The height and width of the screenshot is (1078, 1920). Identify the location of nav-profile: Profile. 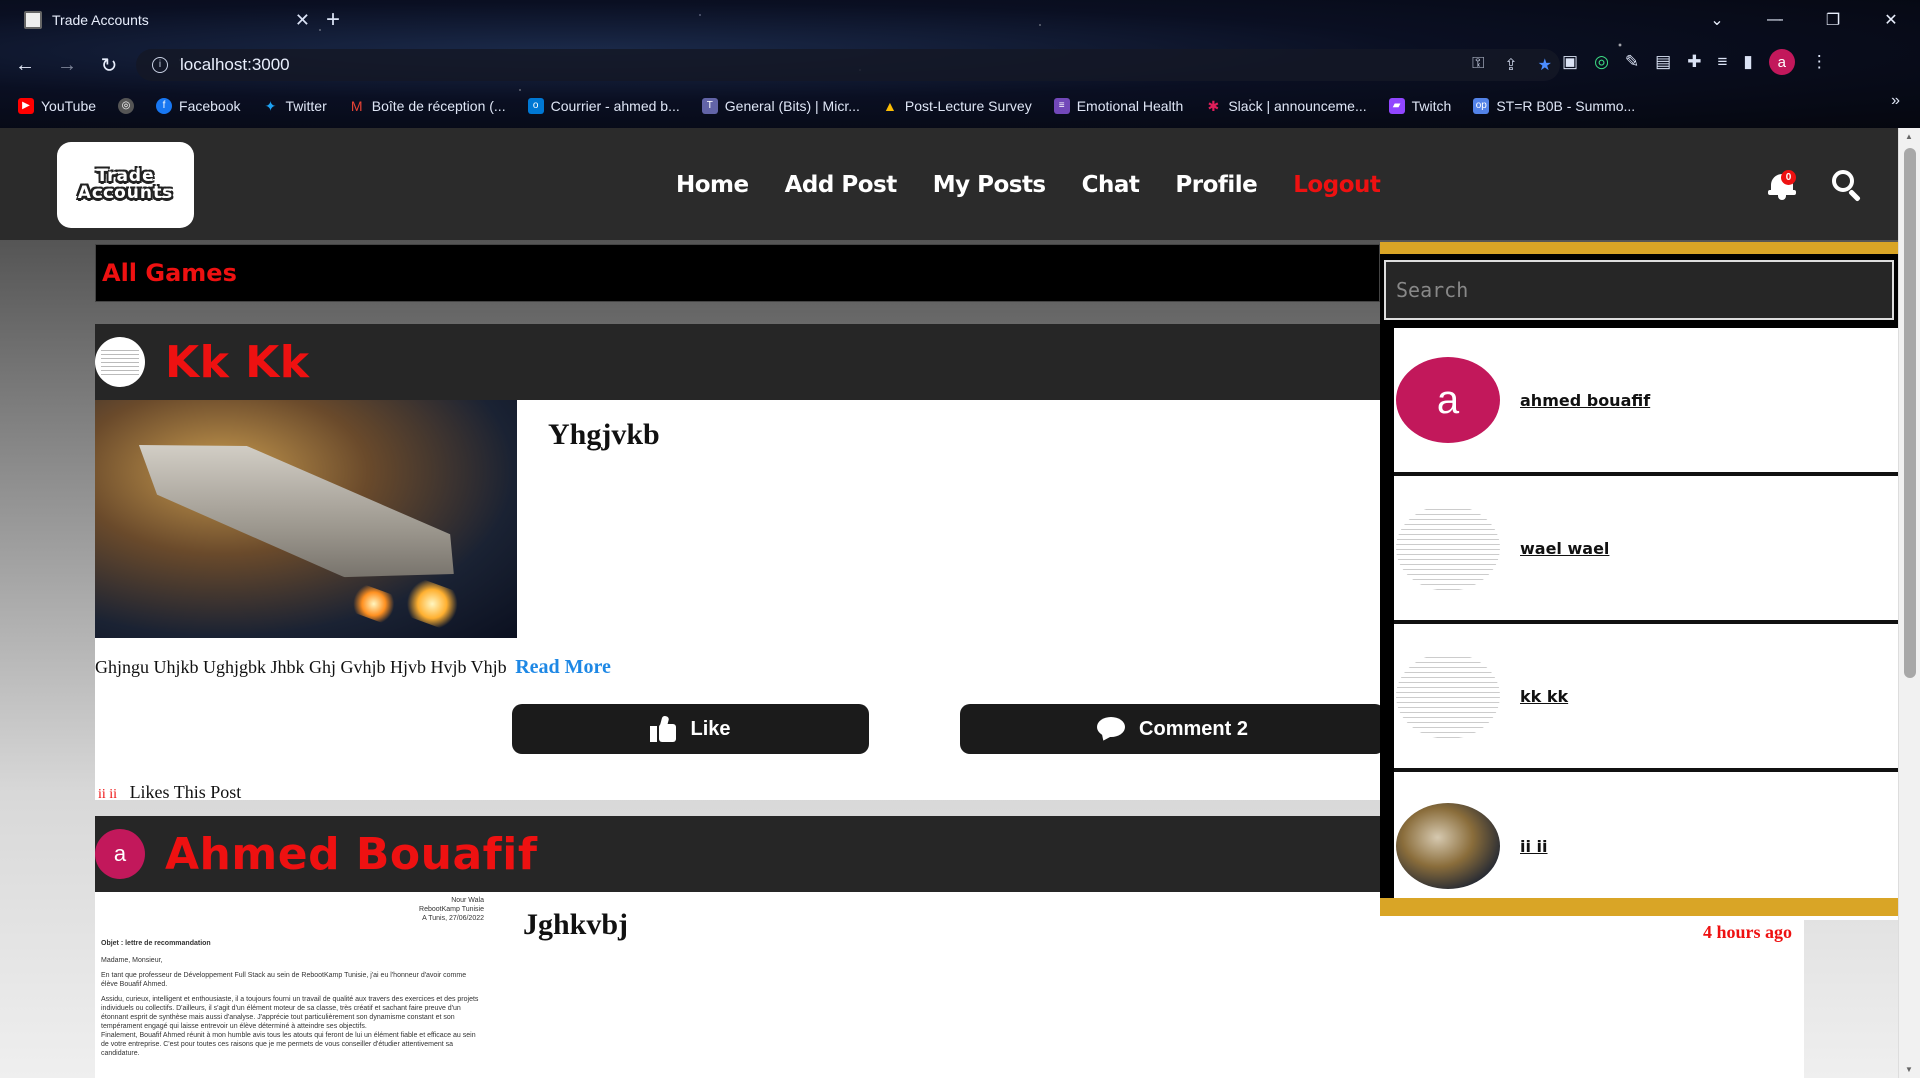
(1216, 185).